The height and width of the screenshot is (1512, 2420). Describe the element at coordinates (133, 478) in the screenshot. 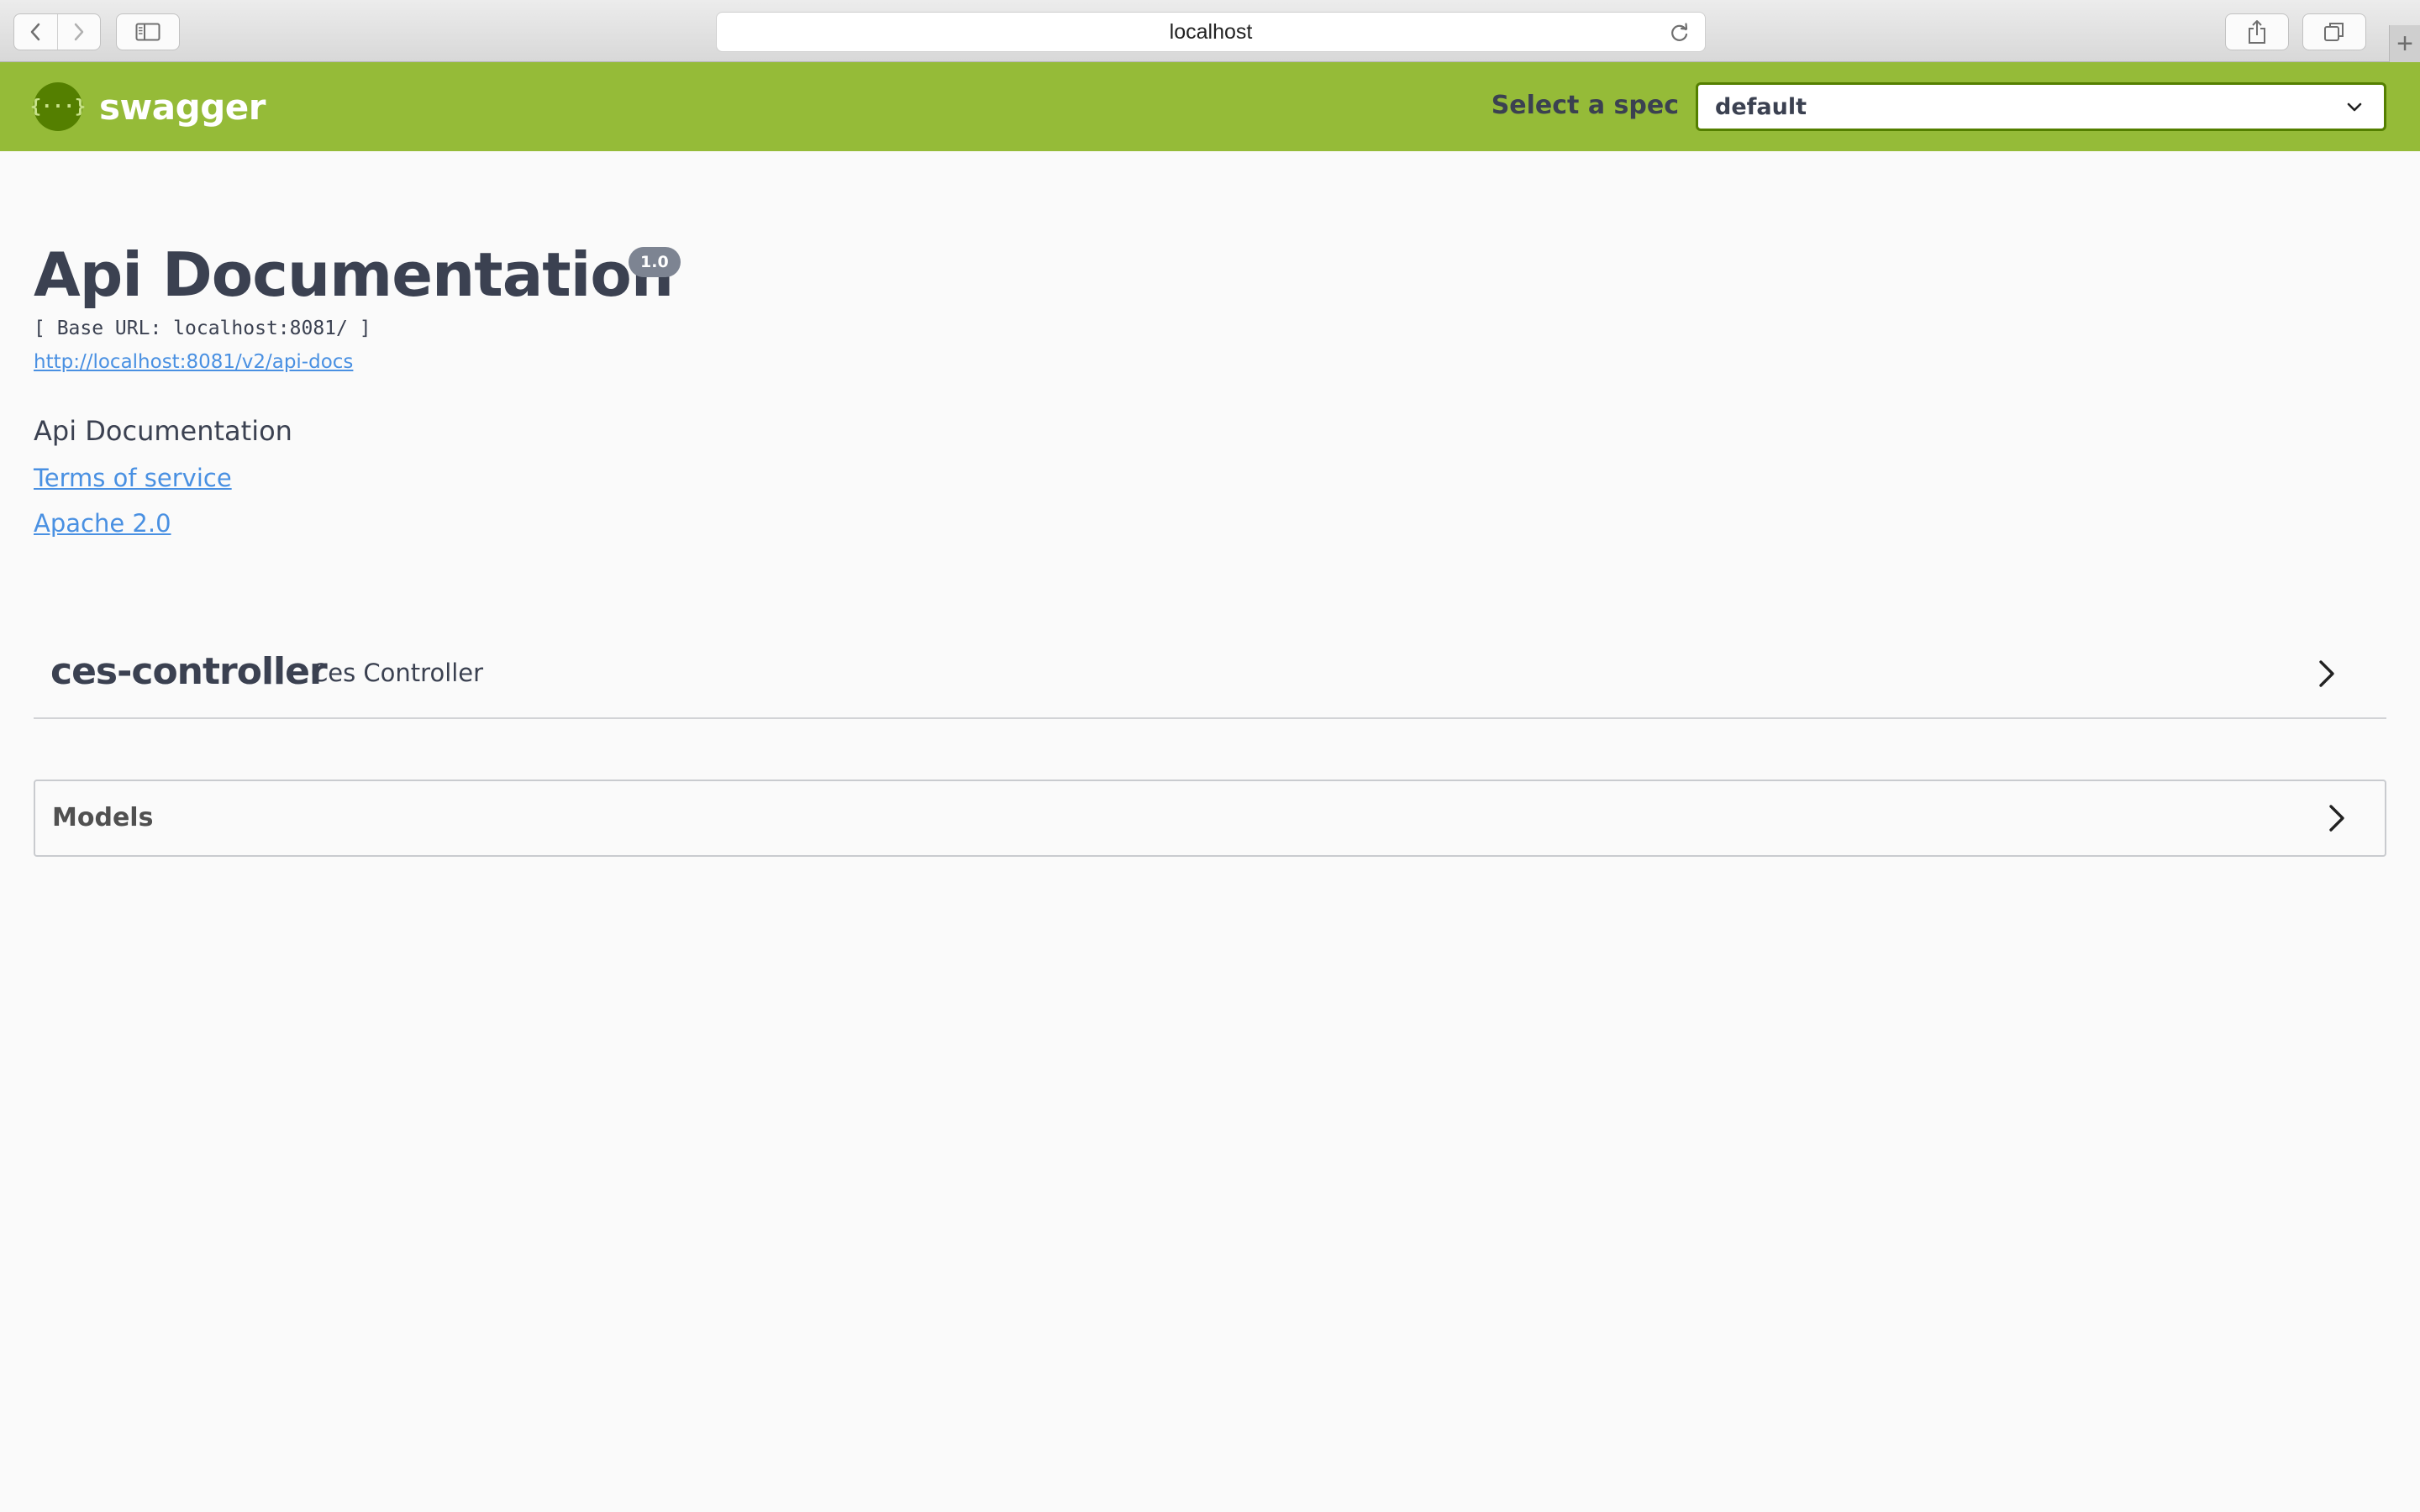

I see `terms-of-service-link: Terms of service` at that location.